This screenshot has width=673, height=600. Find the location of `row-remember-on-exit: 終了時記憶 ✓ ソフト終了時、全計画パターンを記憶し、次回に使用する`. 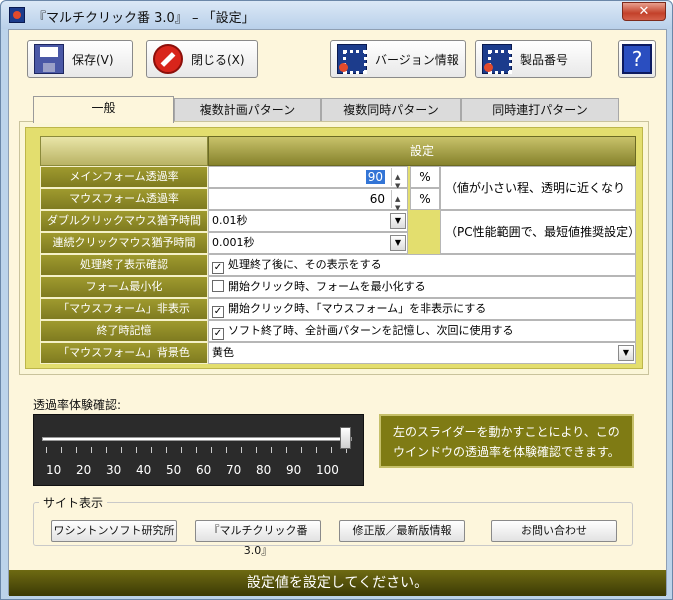

row-remember-on-exit: 終了時記憶 ✓ ソフト終了時、全計画パターンを記憶し、次回に使用する is located at coordinates (338, 331).